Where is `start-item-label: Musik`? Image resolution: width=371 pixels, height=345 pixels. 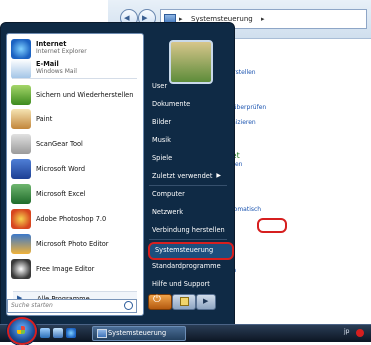 start-item-label: Musik is located at coordinates (161, 140).